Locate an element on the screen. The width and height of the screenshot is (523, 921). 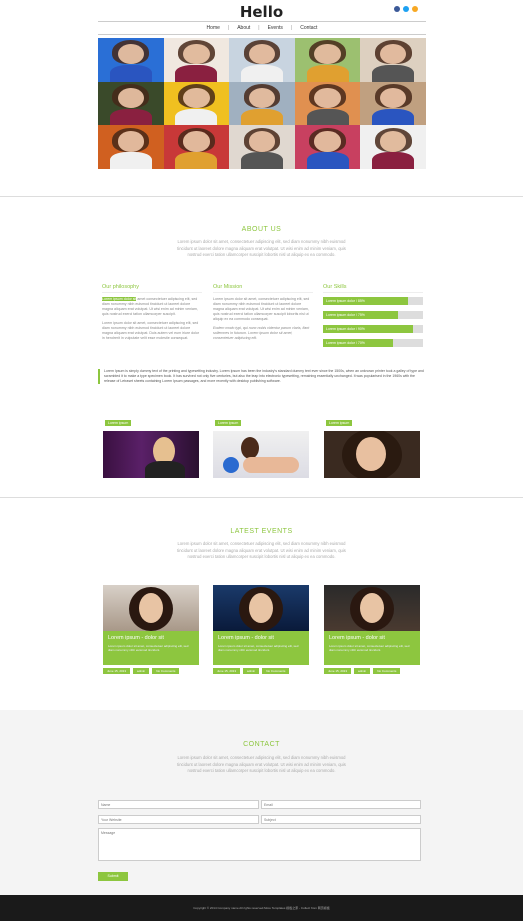
nav-home: Home is located at coordinates (213, 28).